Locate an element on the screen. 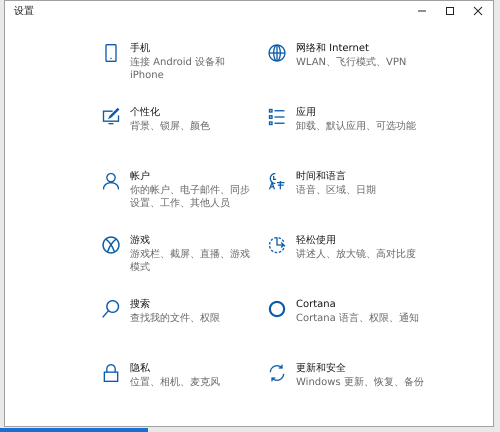 The height and width of the screenshot is (432, 500). category-title: 更新和安全 is located at coordinates (360, 368).